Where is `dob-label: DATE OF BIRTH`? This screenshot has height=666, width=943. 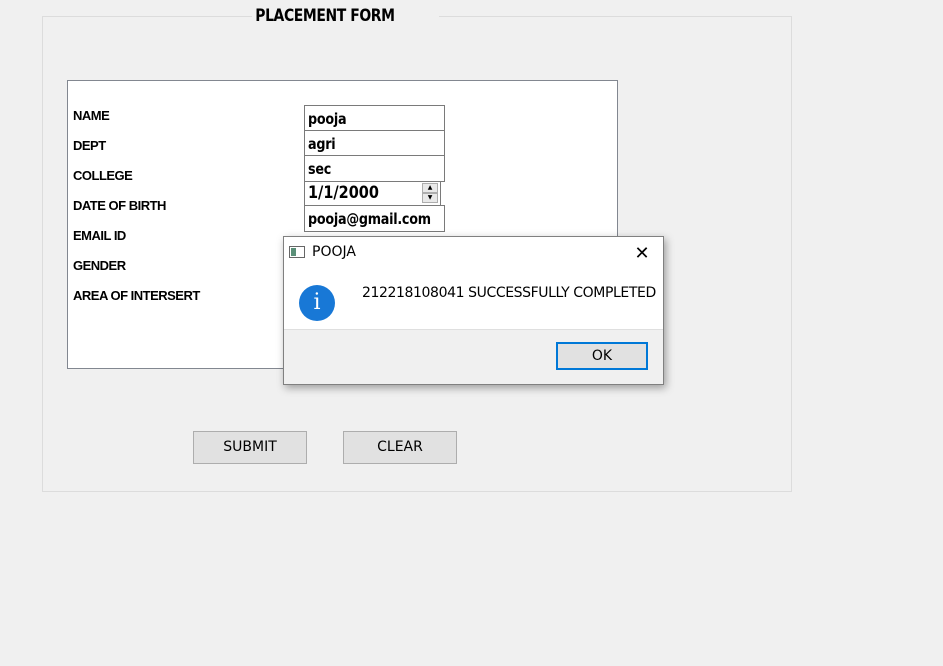
dob-label: DATE OF BIRTH is located at coordinates (119, 205).